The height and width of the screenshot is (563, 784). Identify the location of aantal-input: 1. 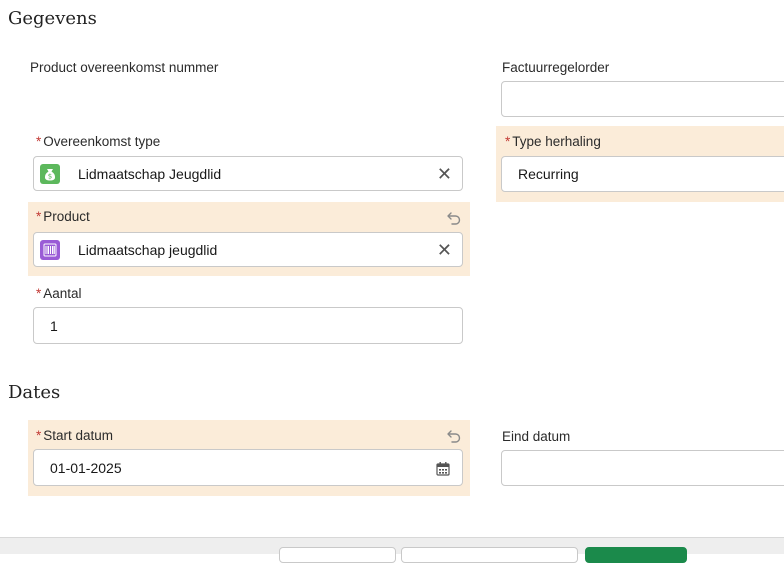
(248, 325).